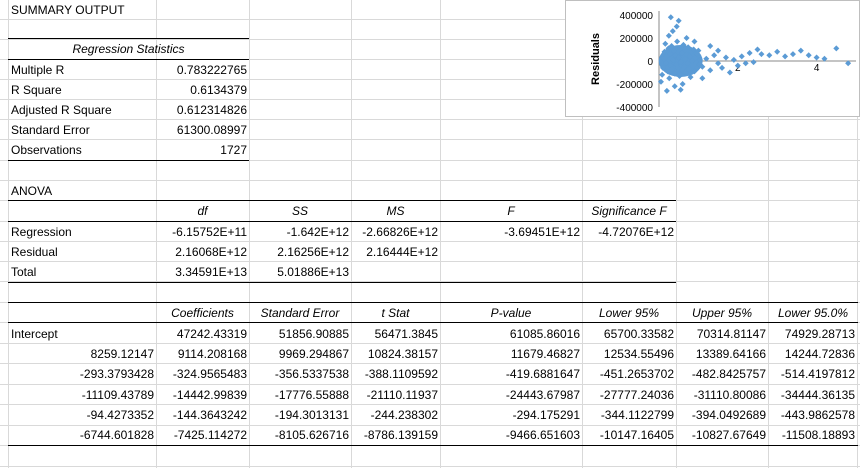  What do you see at coordinates (313, 354) in the screenshot?
I see `coef-cell: 9969.294867` at bounding box center [313, 354].